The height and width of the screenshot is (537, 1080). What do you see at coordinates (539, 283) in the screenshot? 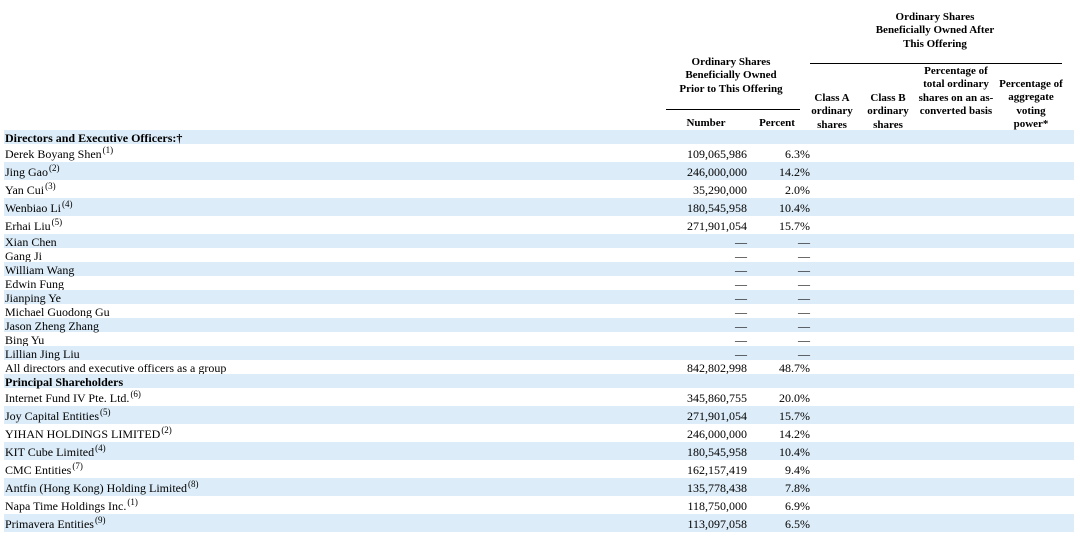
I see `table-row: Edwin Fung — —` at bounding box center [539, 283].